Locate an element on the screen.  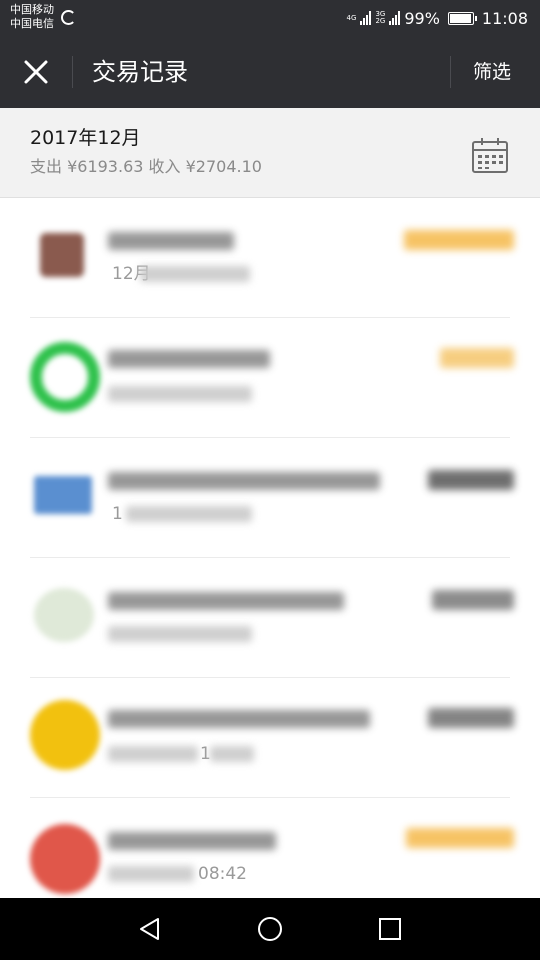
network-type-2: 3G 2G is located at coordinates (380, 18).